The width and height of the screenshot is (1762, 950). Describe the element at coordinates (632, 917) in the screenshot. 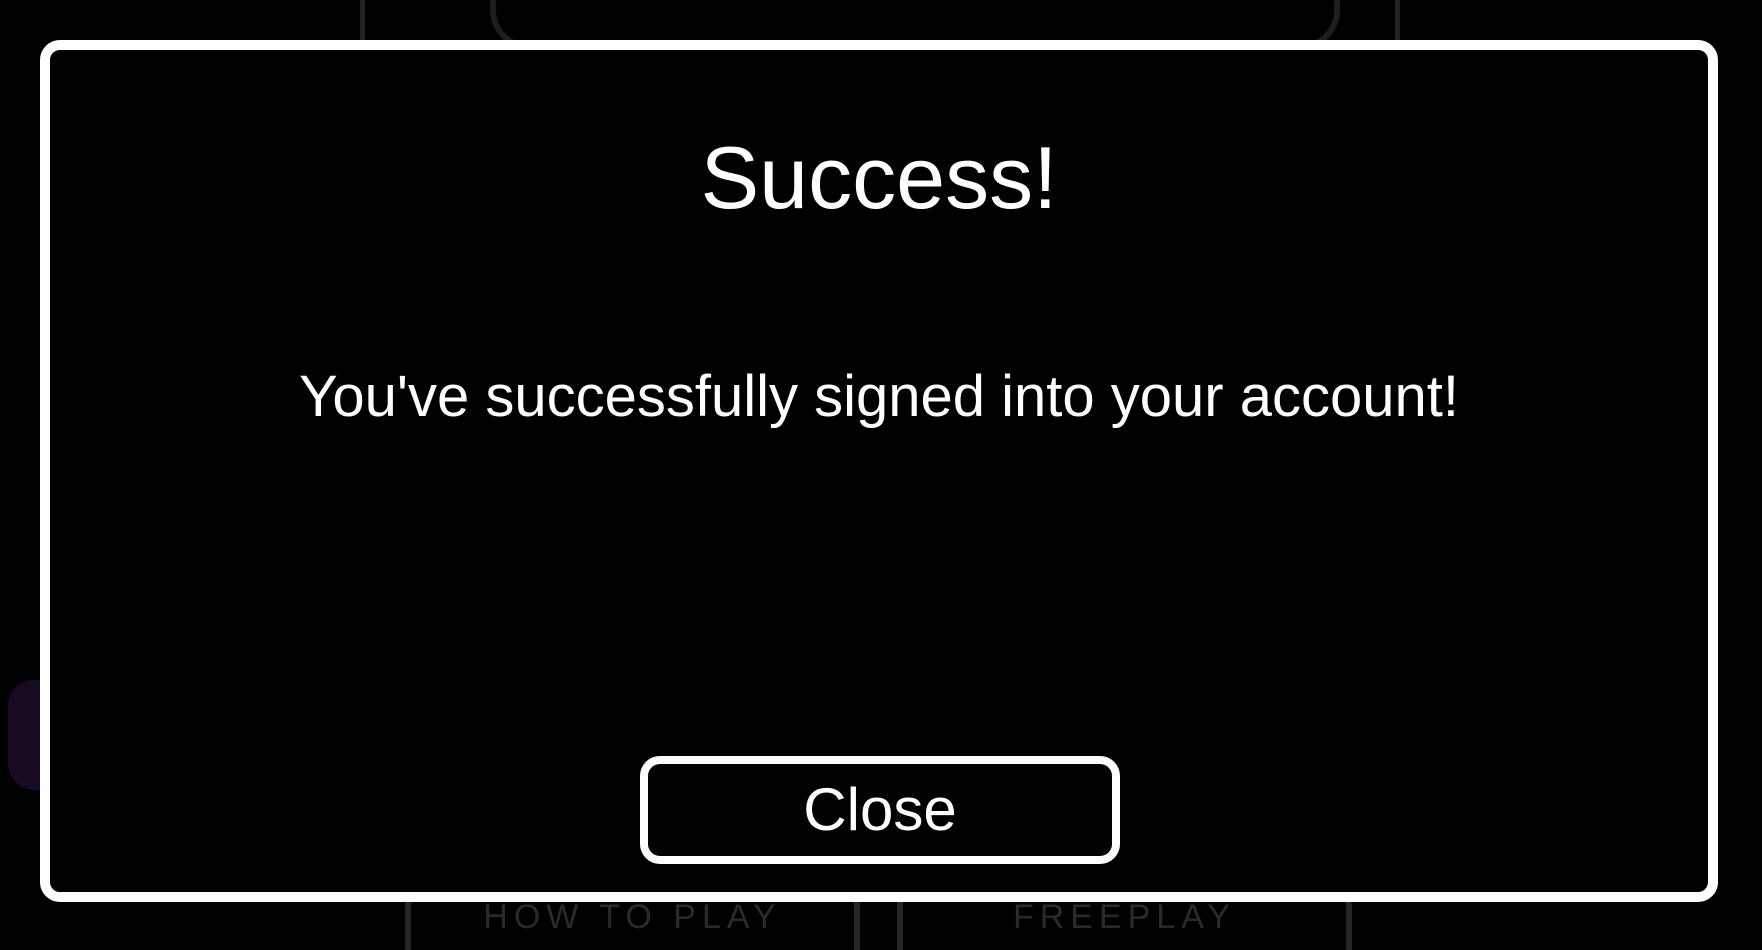

I see `background-how-to-play-label: HOW TO PLAY` at that location.